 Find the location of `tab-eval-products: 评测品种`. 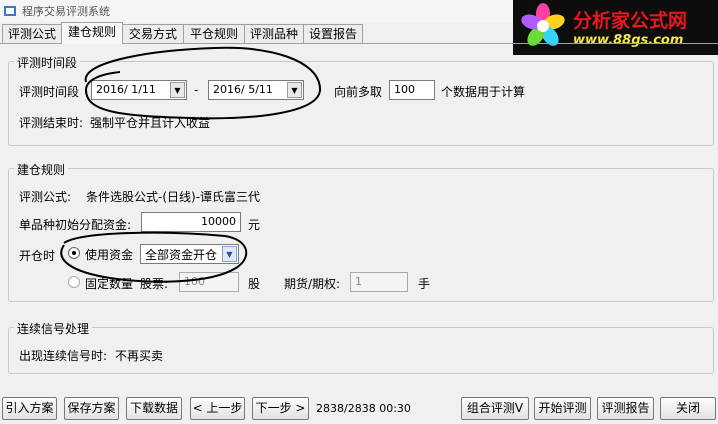

tab-eval-products: 评测品种 is located at coordinates (274, 34).